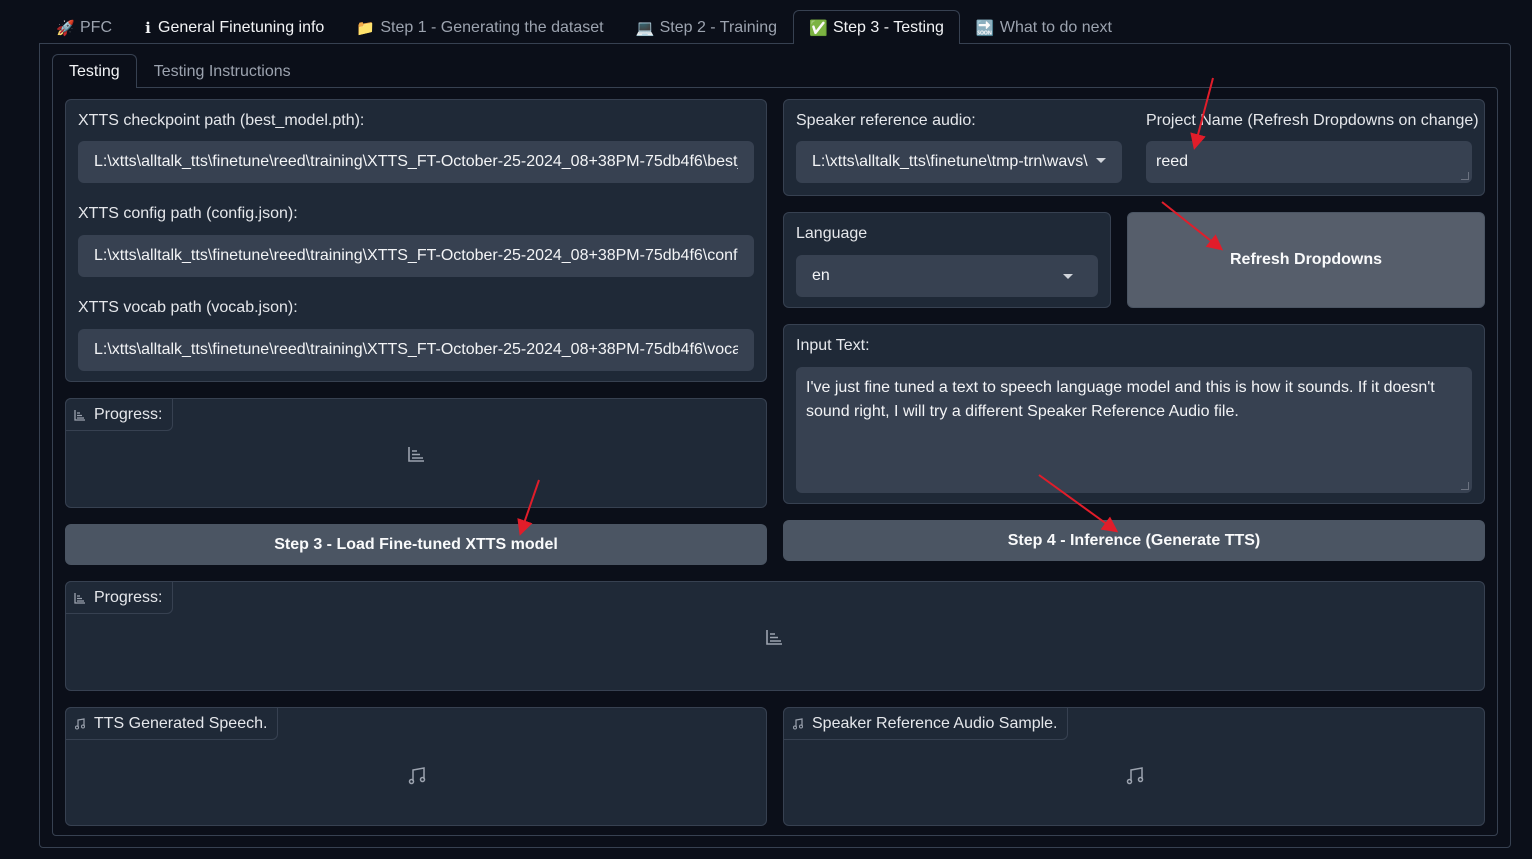 The image size is (1532, 859). I want to click on tab-what-next: 🔜 What to do next, so click(1044, 27).